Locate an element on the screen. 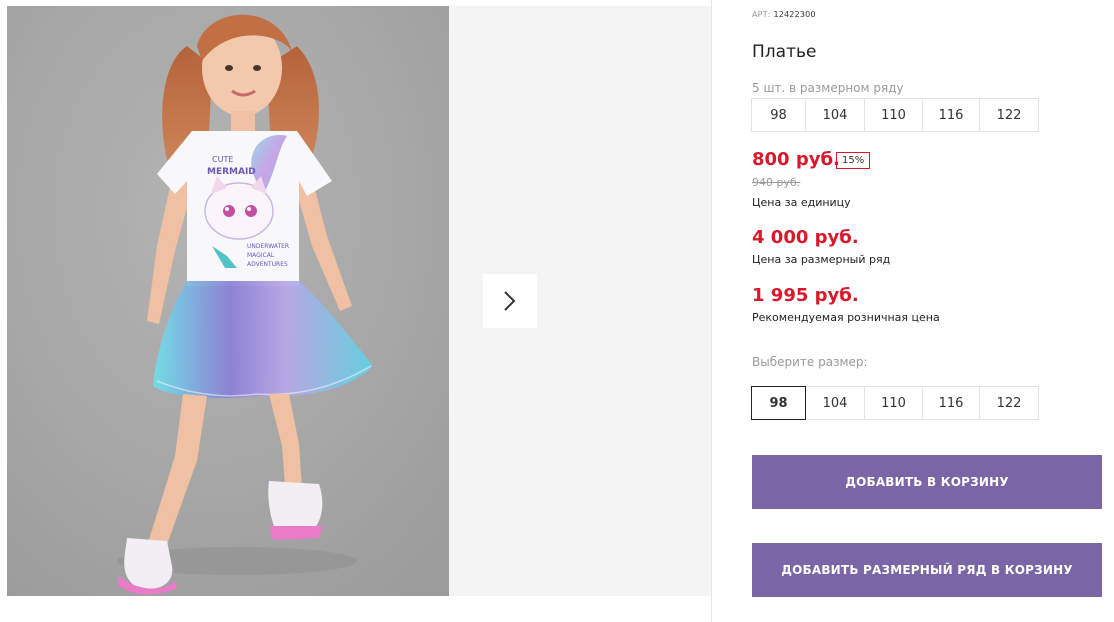 The height and width of the screenshot is (622, 1114). pack-size-110: 110 is located at coordinates (893, 115).